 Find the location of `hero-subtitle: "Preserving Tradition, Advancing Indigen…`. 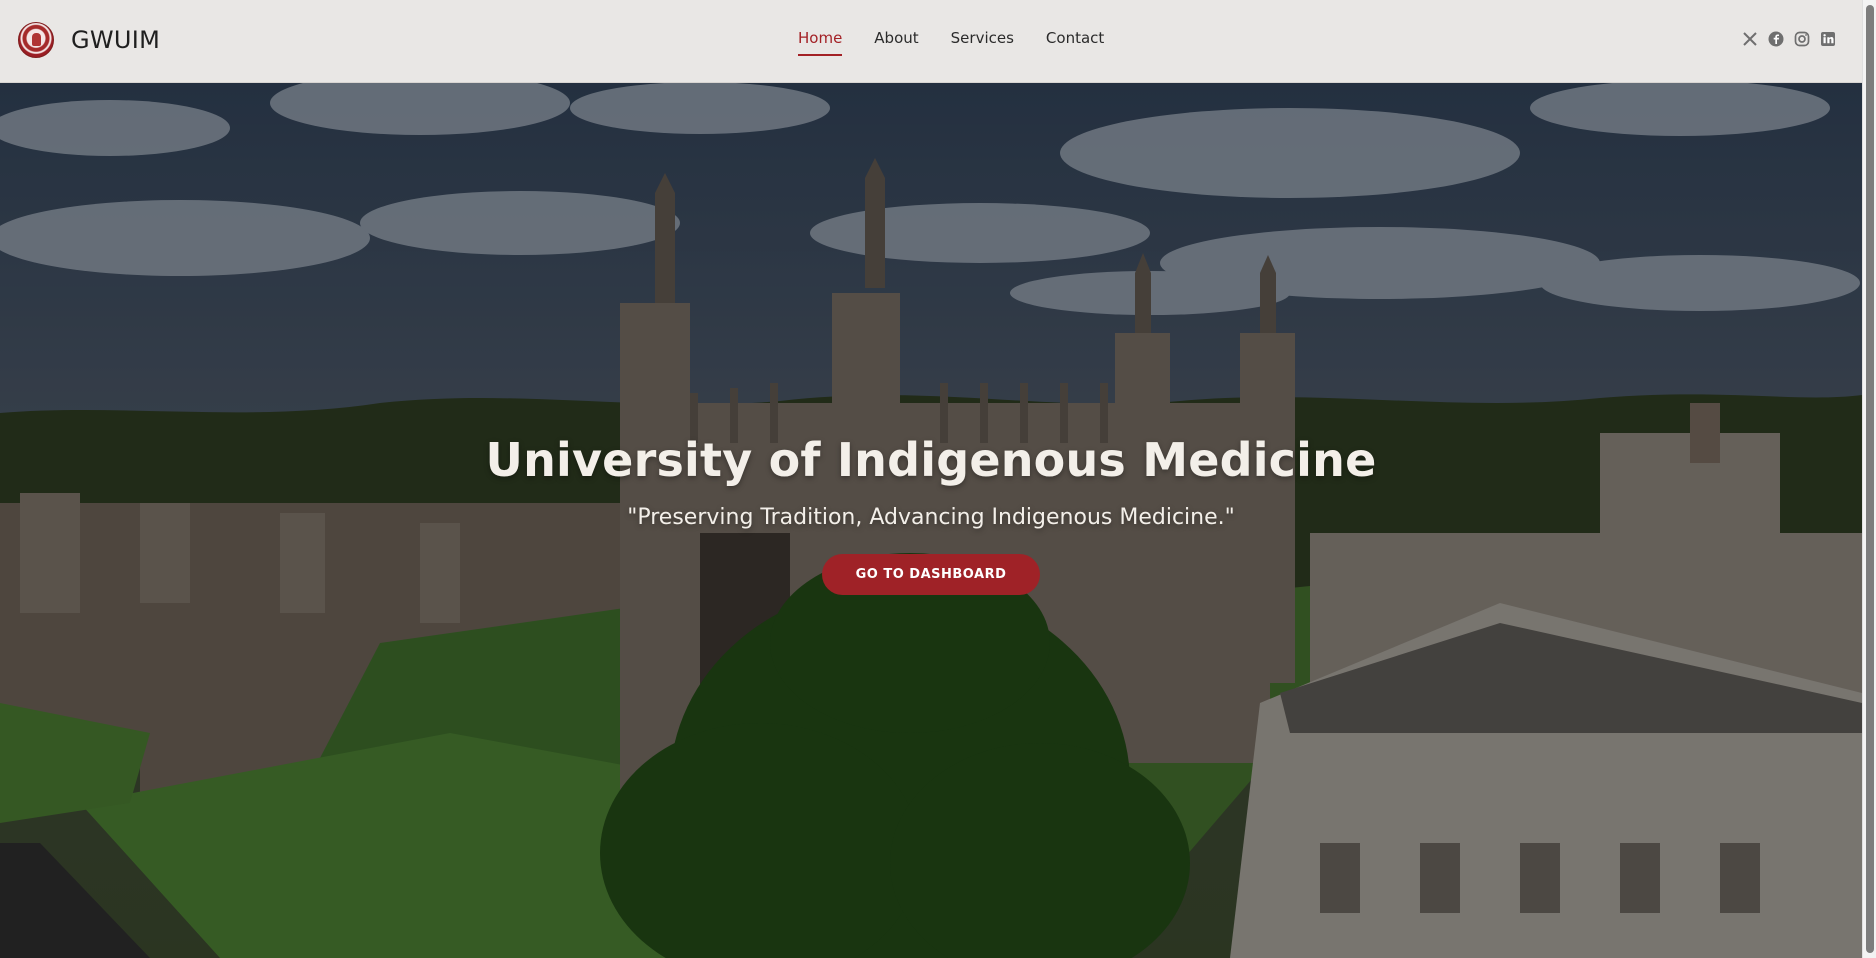

hero-subtitle: "Preserving Tradition, Advancing Indigen… is located at coordinates (931, 517).